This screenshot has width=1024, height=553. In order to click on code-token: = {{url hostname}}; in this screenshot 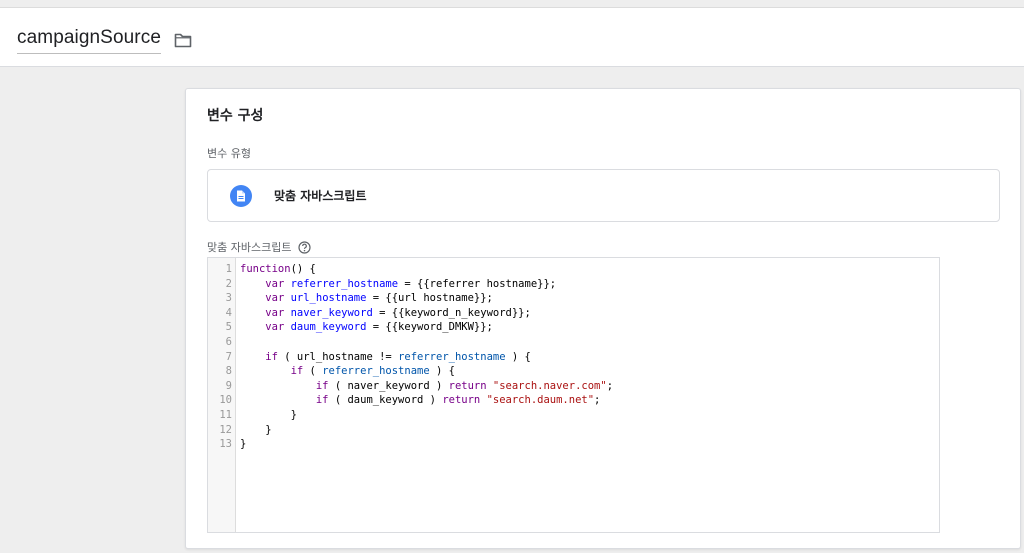, I will do `click(429, 298)`.